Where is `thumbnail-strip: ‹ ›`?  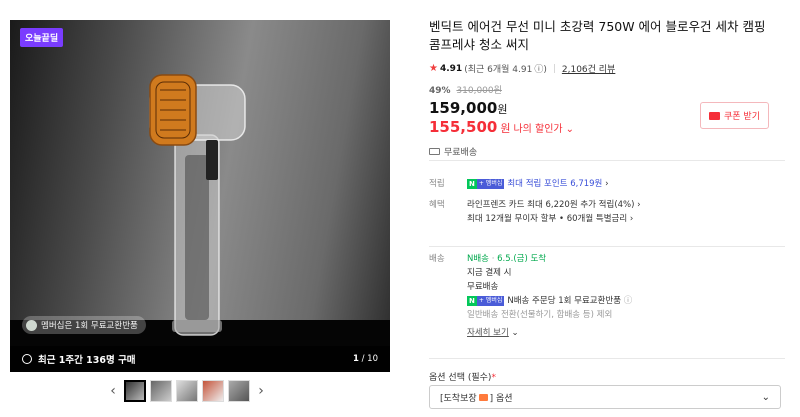 thumbnail-strip: ‹ › is located at coordinates (187, 391).